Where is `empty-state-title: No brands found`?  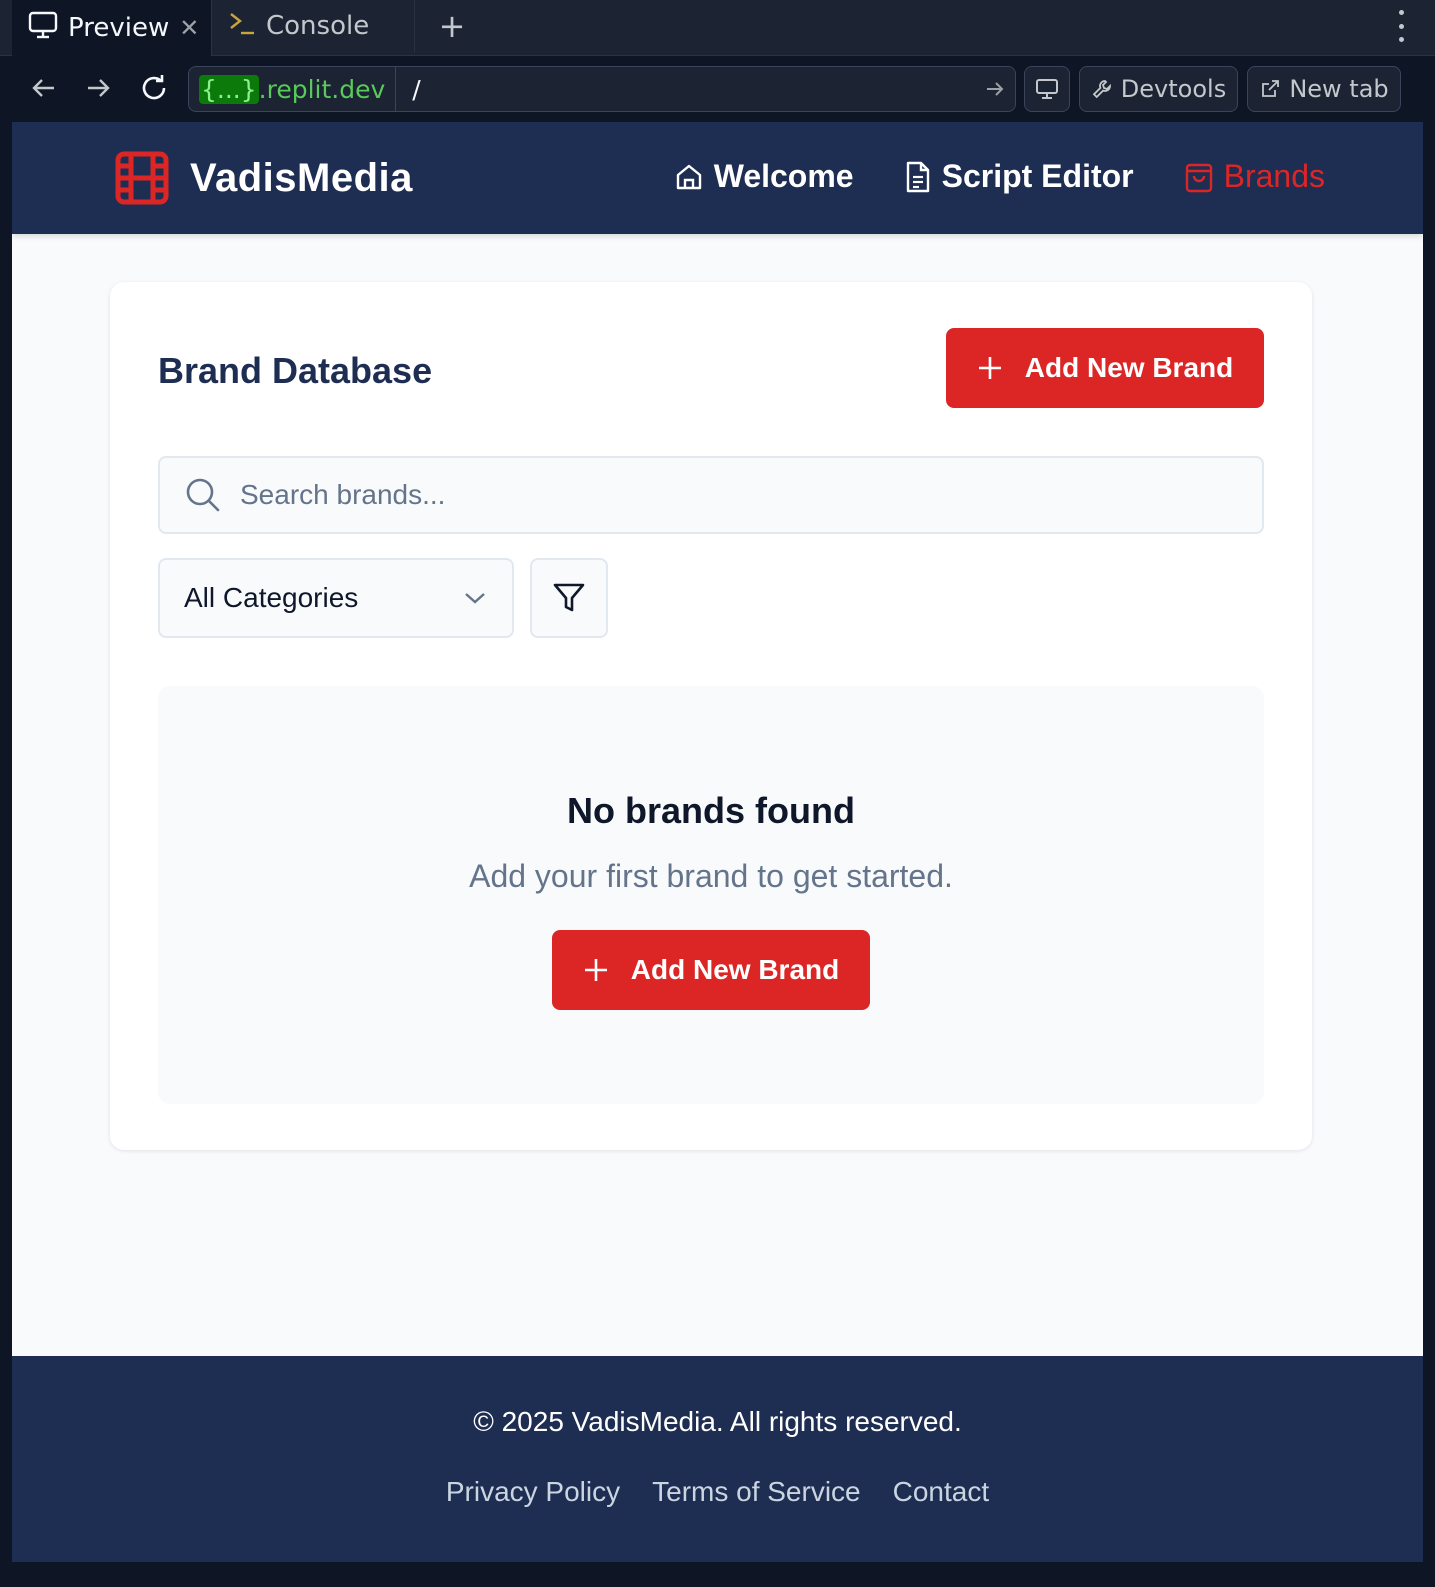
empty-state-title: No brands found is located at coordinates (711, 810).